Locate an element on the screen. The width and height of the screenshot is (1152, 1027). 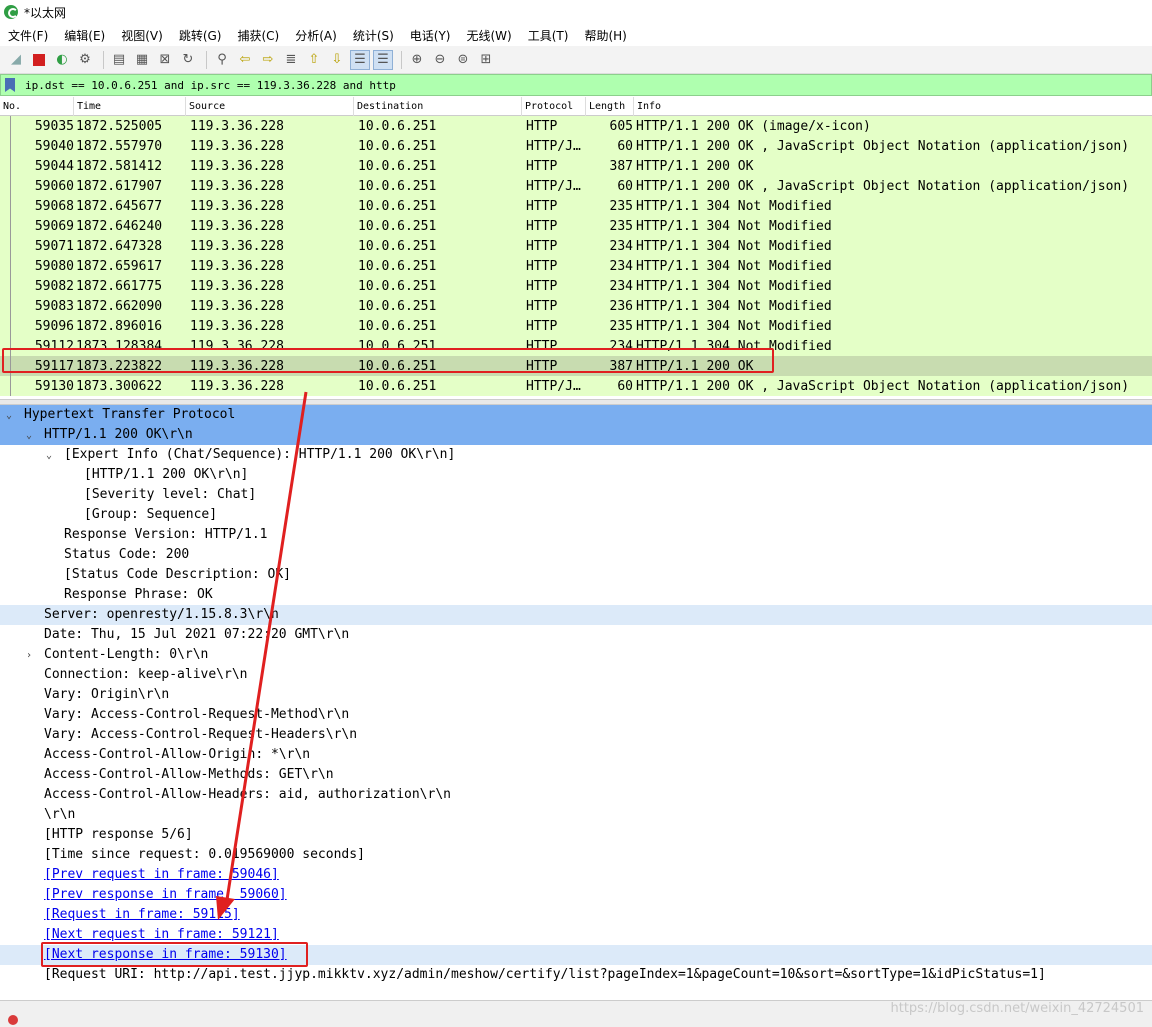
detail-line: [HTTP response 5/6] is located at coordinates (576, 835).